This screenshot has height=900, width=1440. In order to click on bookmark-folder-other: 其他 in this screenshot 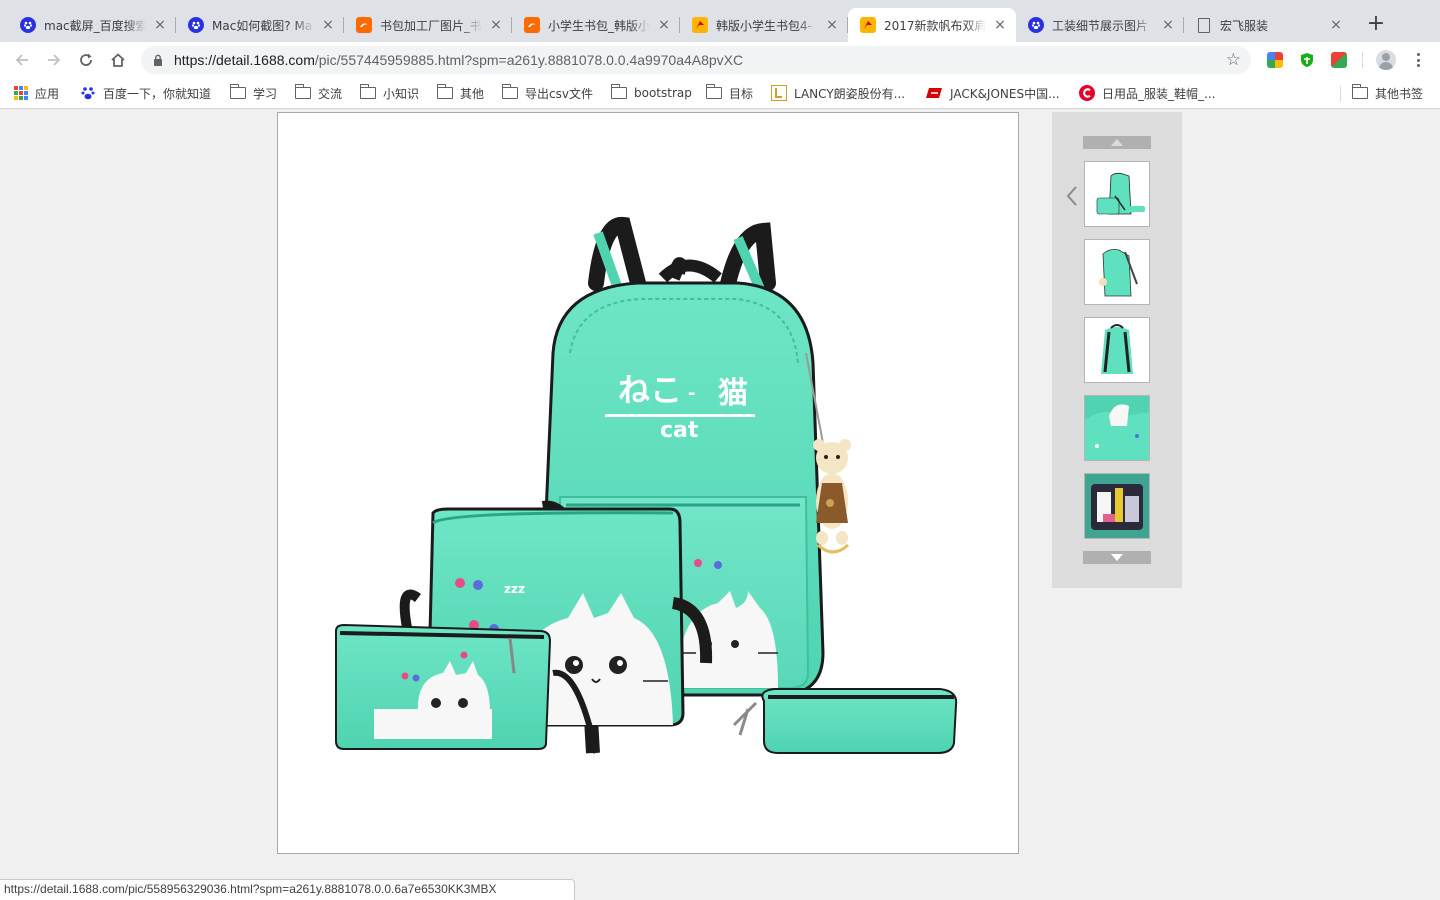, I will do `click(460, 93)`.